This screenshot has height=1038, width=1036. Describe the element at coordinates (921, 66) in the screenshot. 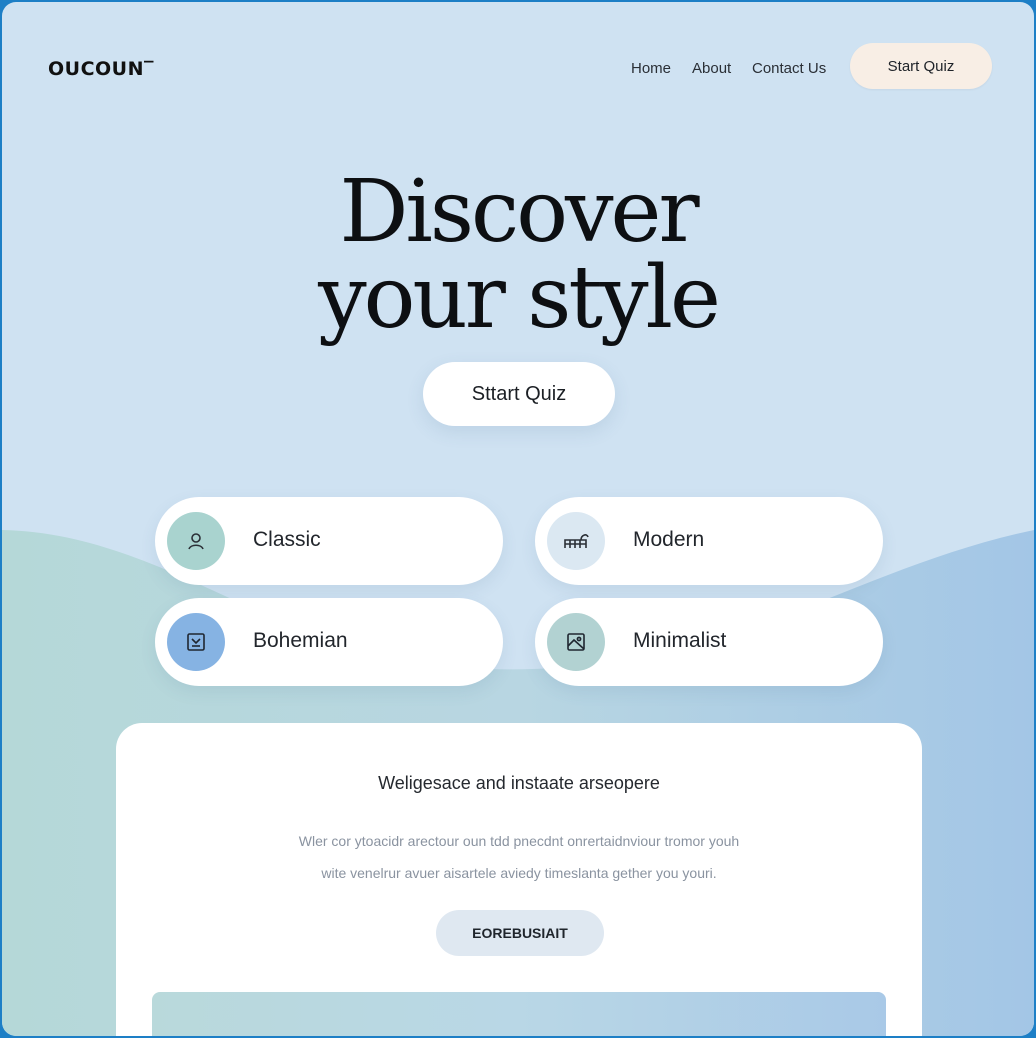

I see `header-start-quiz-button: Start Quiz` at that location.